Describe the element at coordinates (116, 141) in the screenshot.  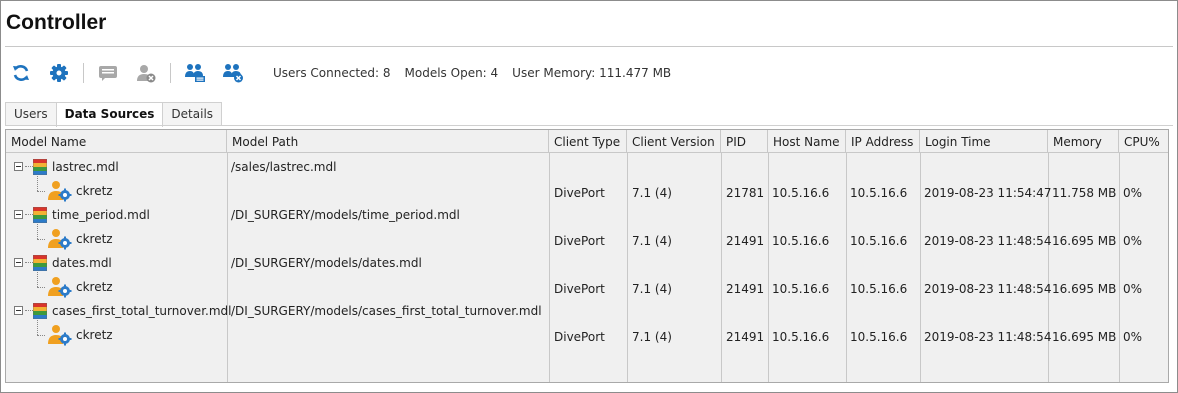
I see `column-header-model-name: Model Name` at that location.